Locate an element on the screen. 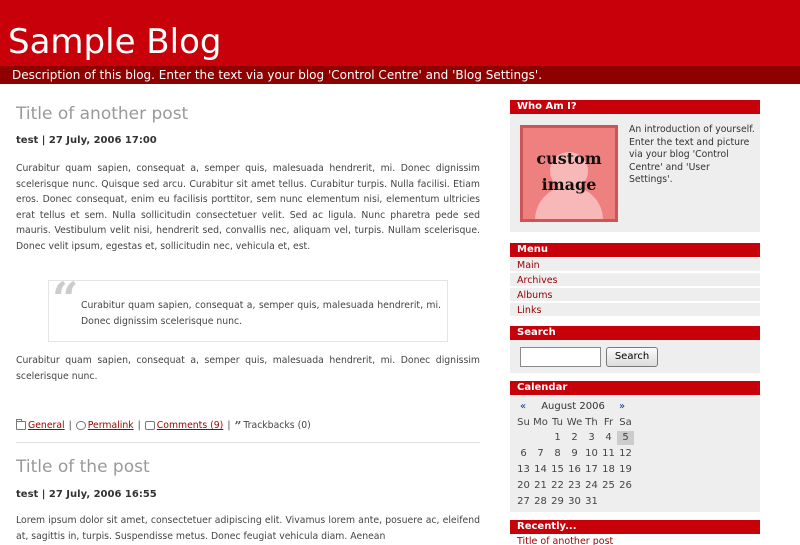  calendar-month: August 2006 is located at coordinates (573, 406).